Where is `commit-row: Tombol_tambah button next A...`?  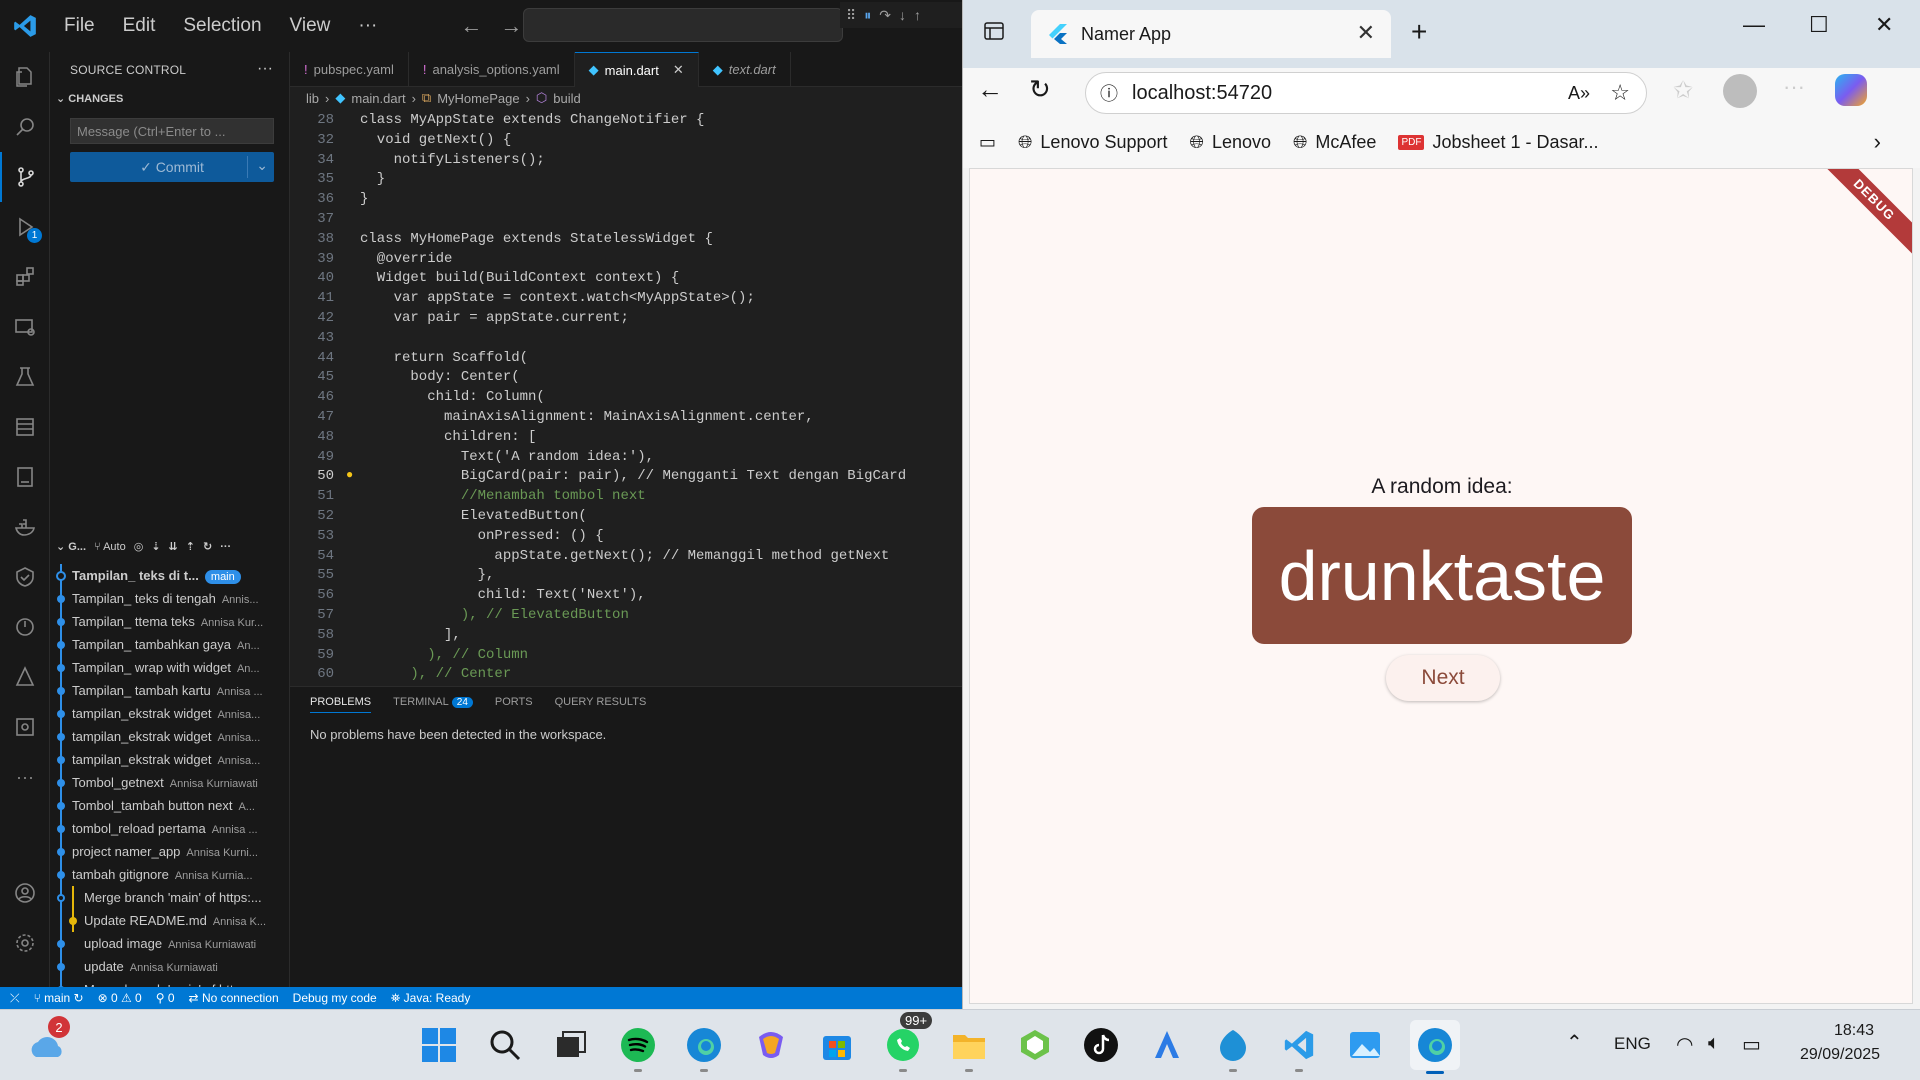 commit-row: Tombol_tambah button next A... is located at coordinates (170, 805).